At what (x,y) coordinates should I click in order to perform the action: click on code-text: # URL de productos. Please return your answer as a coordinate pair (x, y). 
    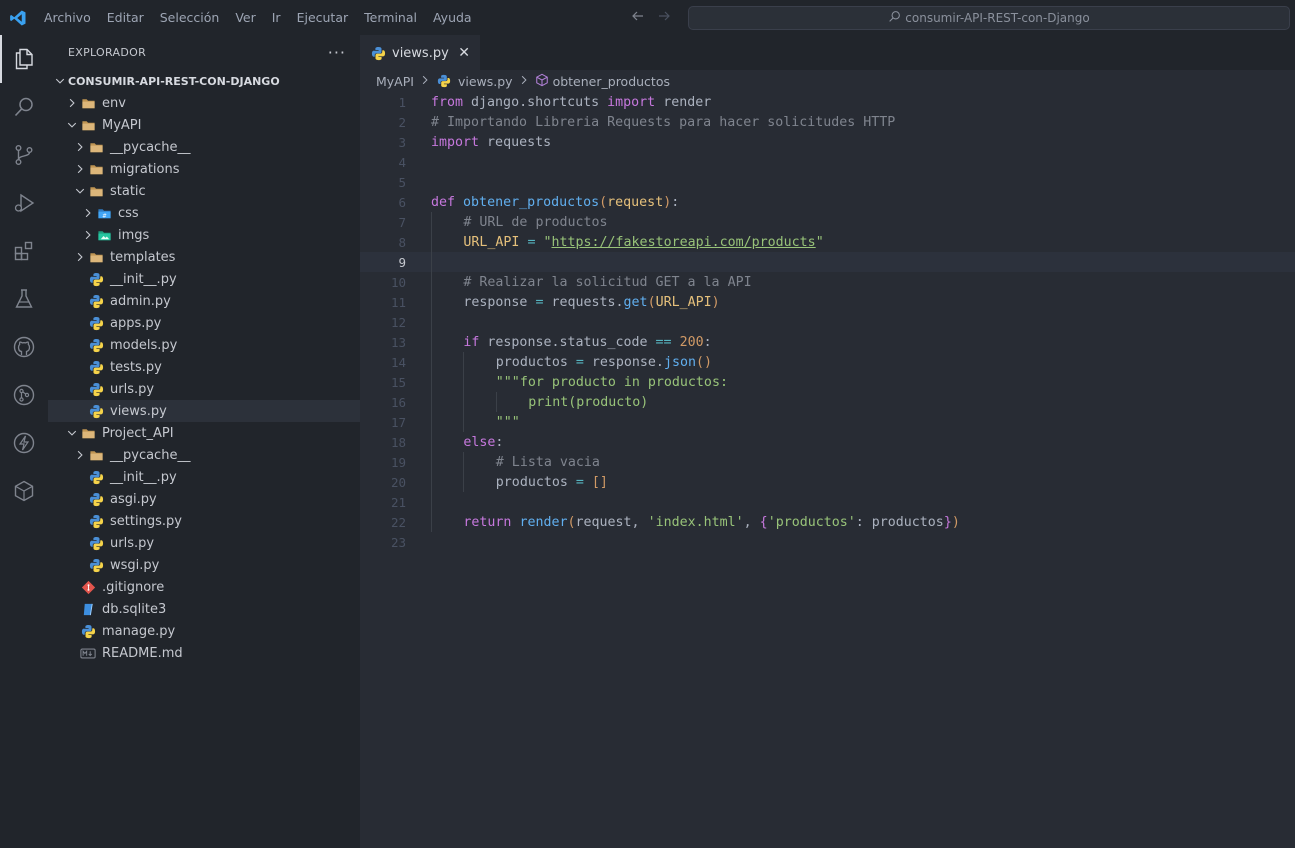
    Looking at the image, I should click on (535, 222).